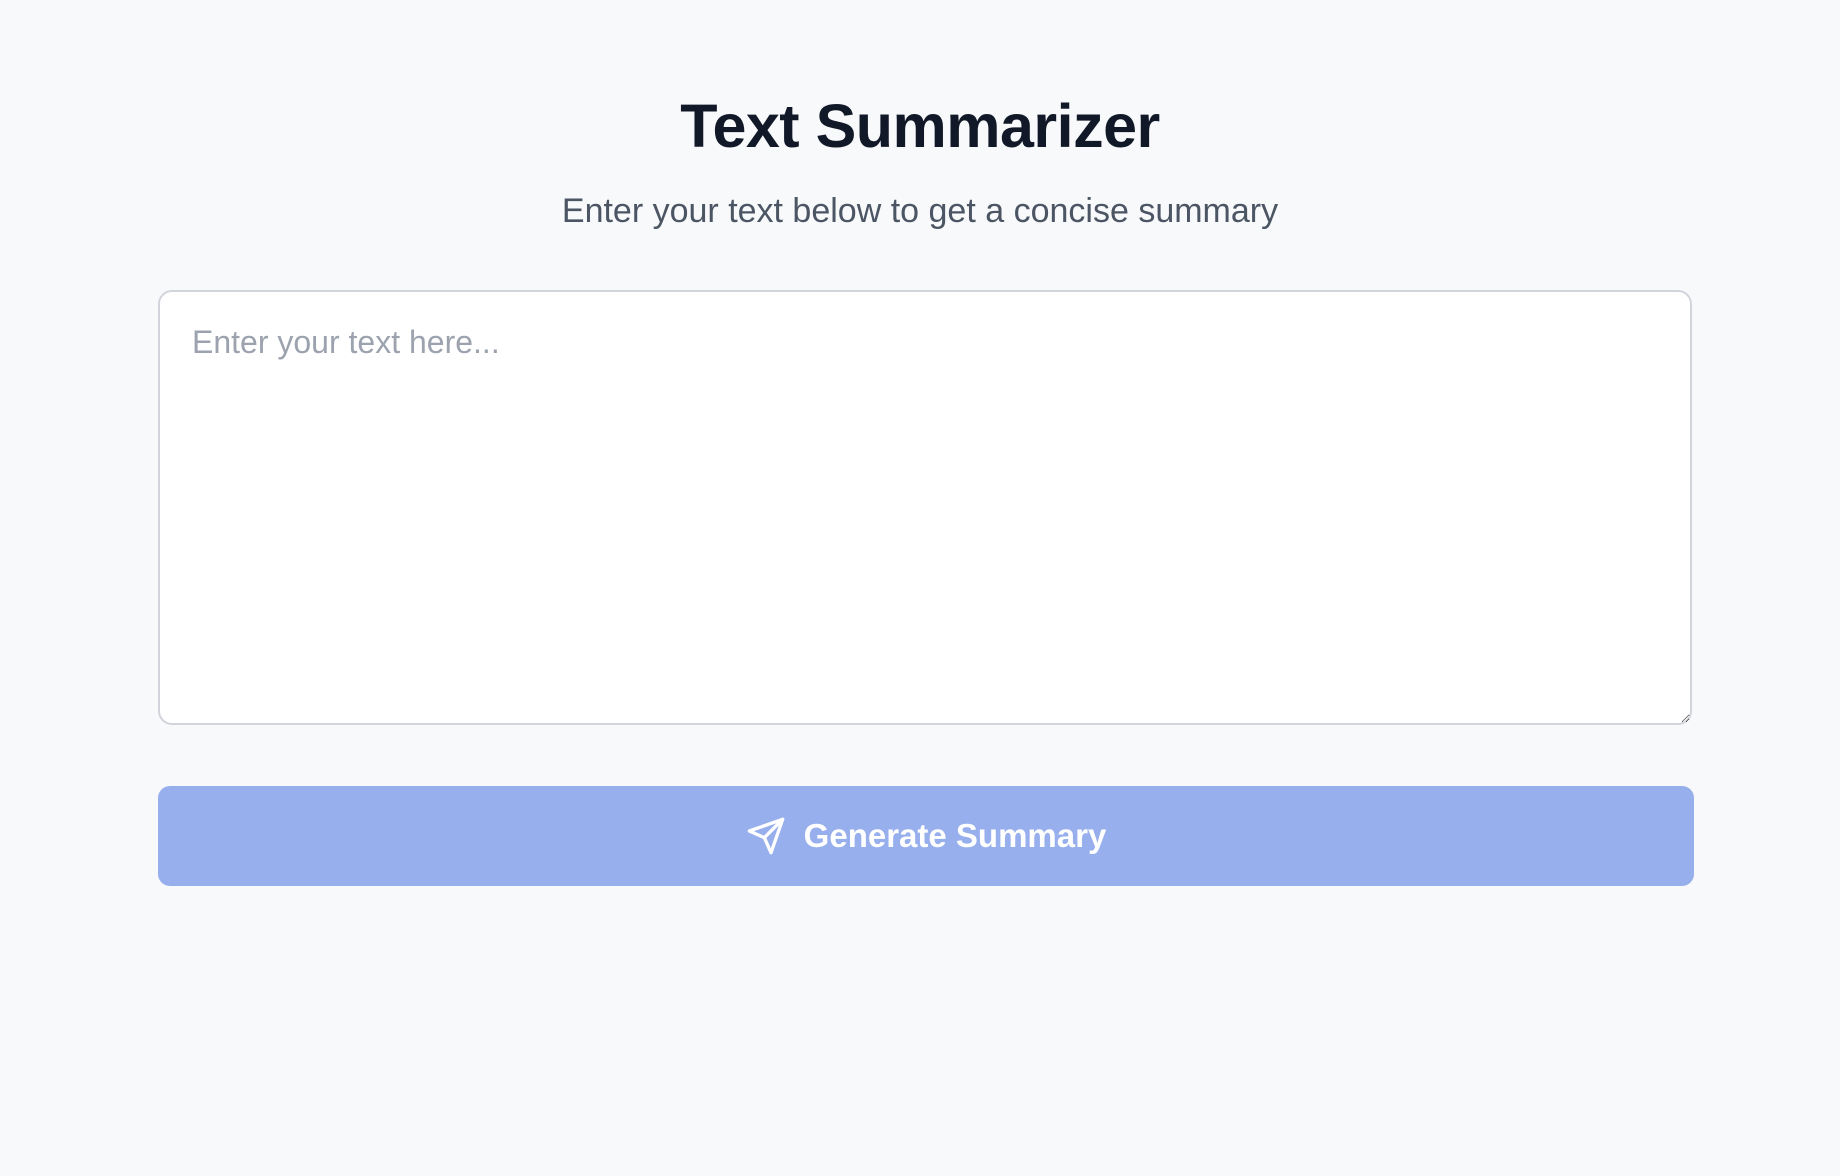  I want to click on send-icon, so click(766, 836).